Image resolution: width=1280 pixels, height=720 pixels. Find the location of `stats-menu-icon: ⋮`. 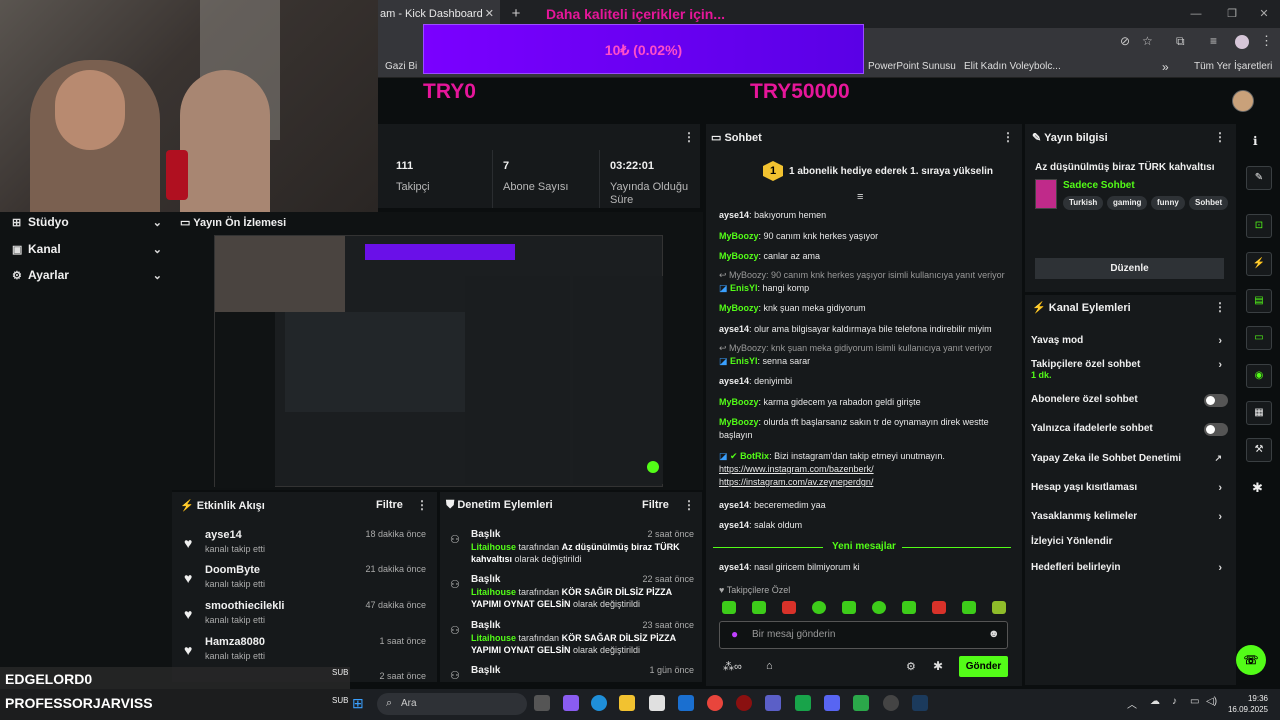

stats-menu-icon: ⋮ is located at coordinates (689, 137).